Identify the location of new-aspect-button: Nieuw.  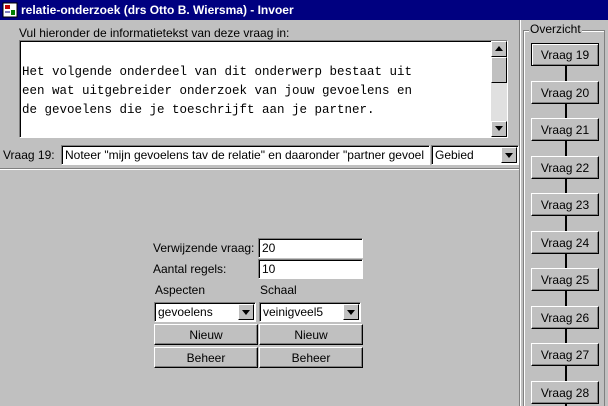
(206, 334).